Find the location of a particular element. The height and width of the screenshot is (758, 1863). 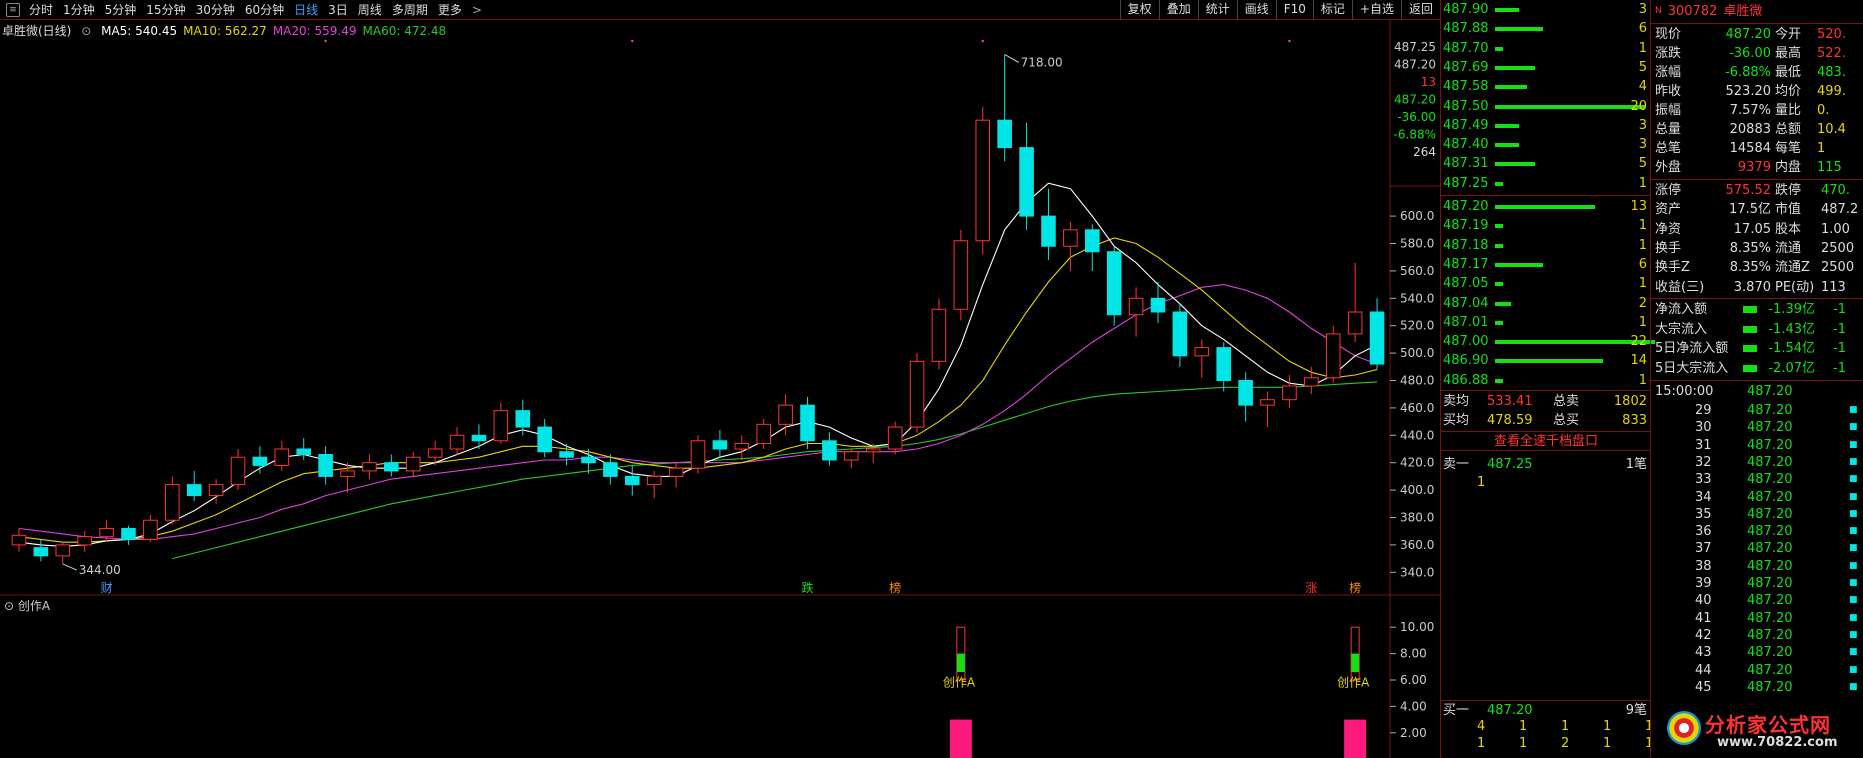

tick-row-9: 38 487.20 ■ is located at coordinates (1757, 566).